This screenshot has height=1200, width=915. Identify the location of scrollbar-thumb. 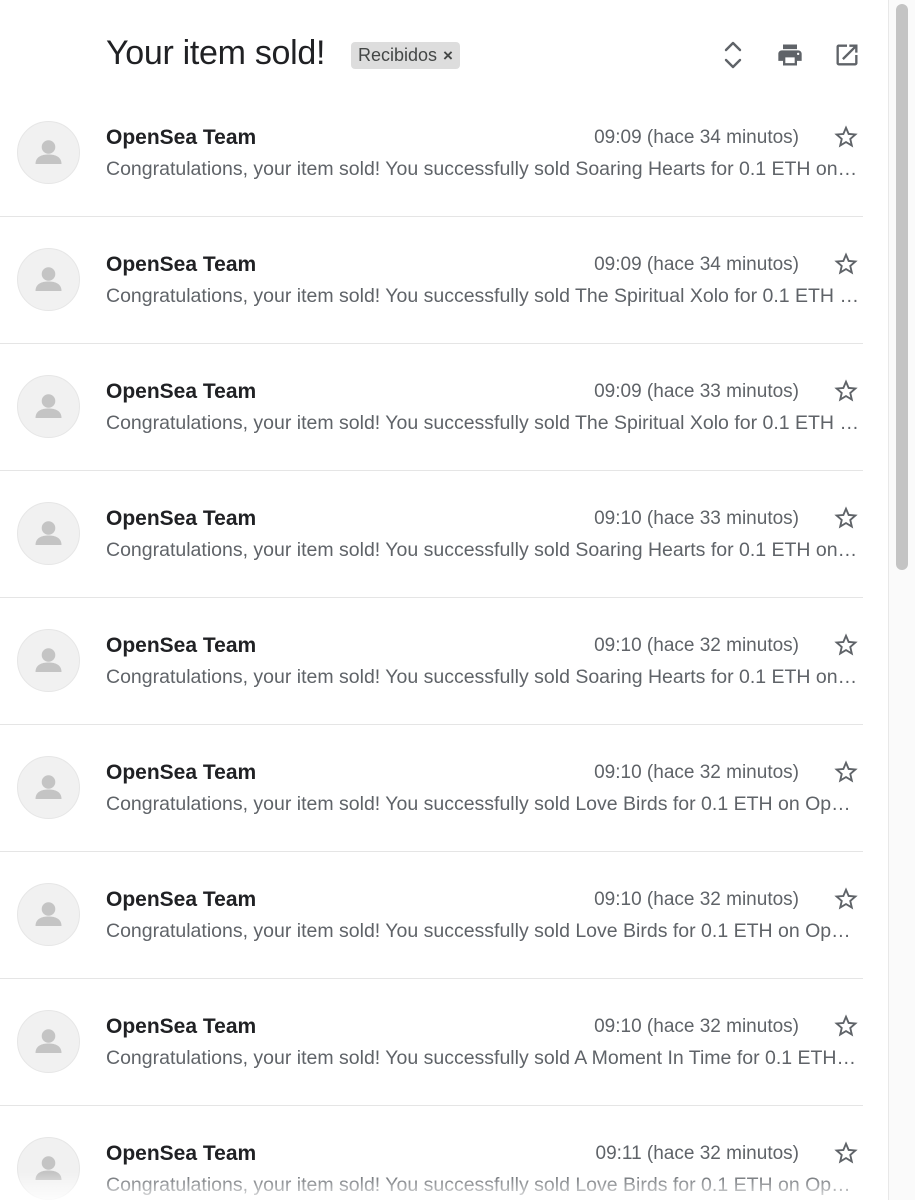
(902, 287).